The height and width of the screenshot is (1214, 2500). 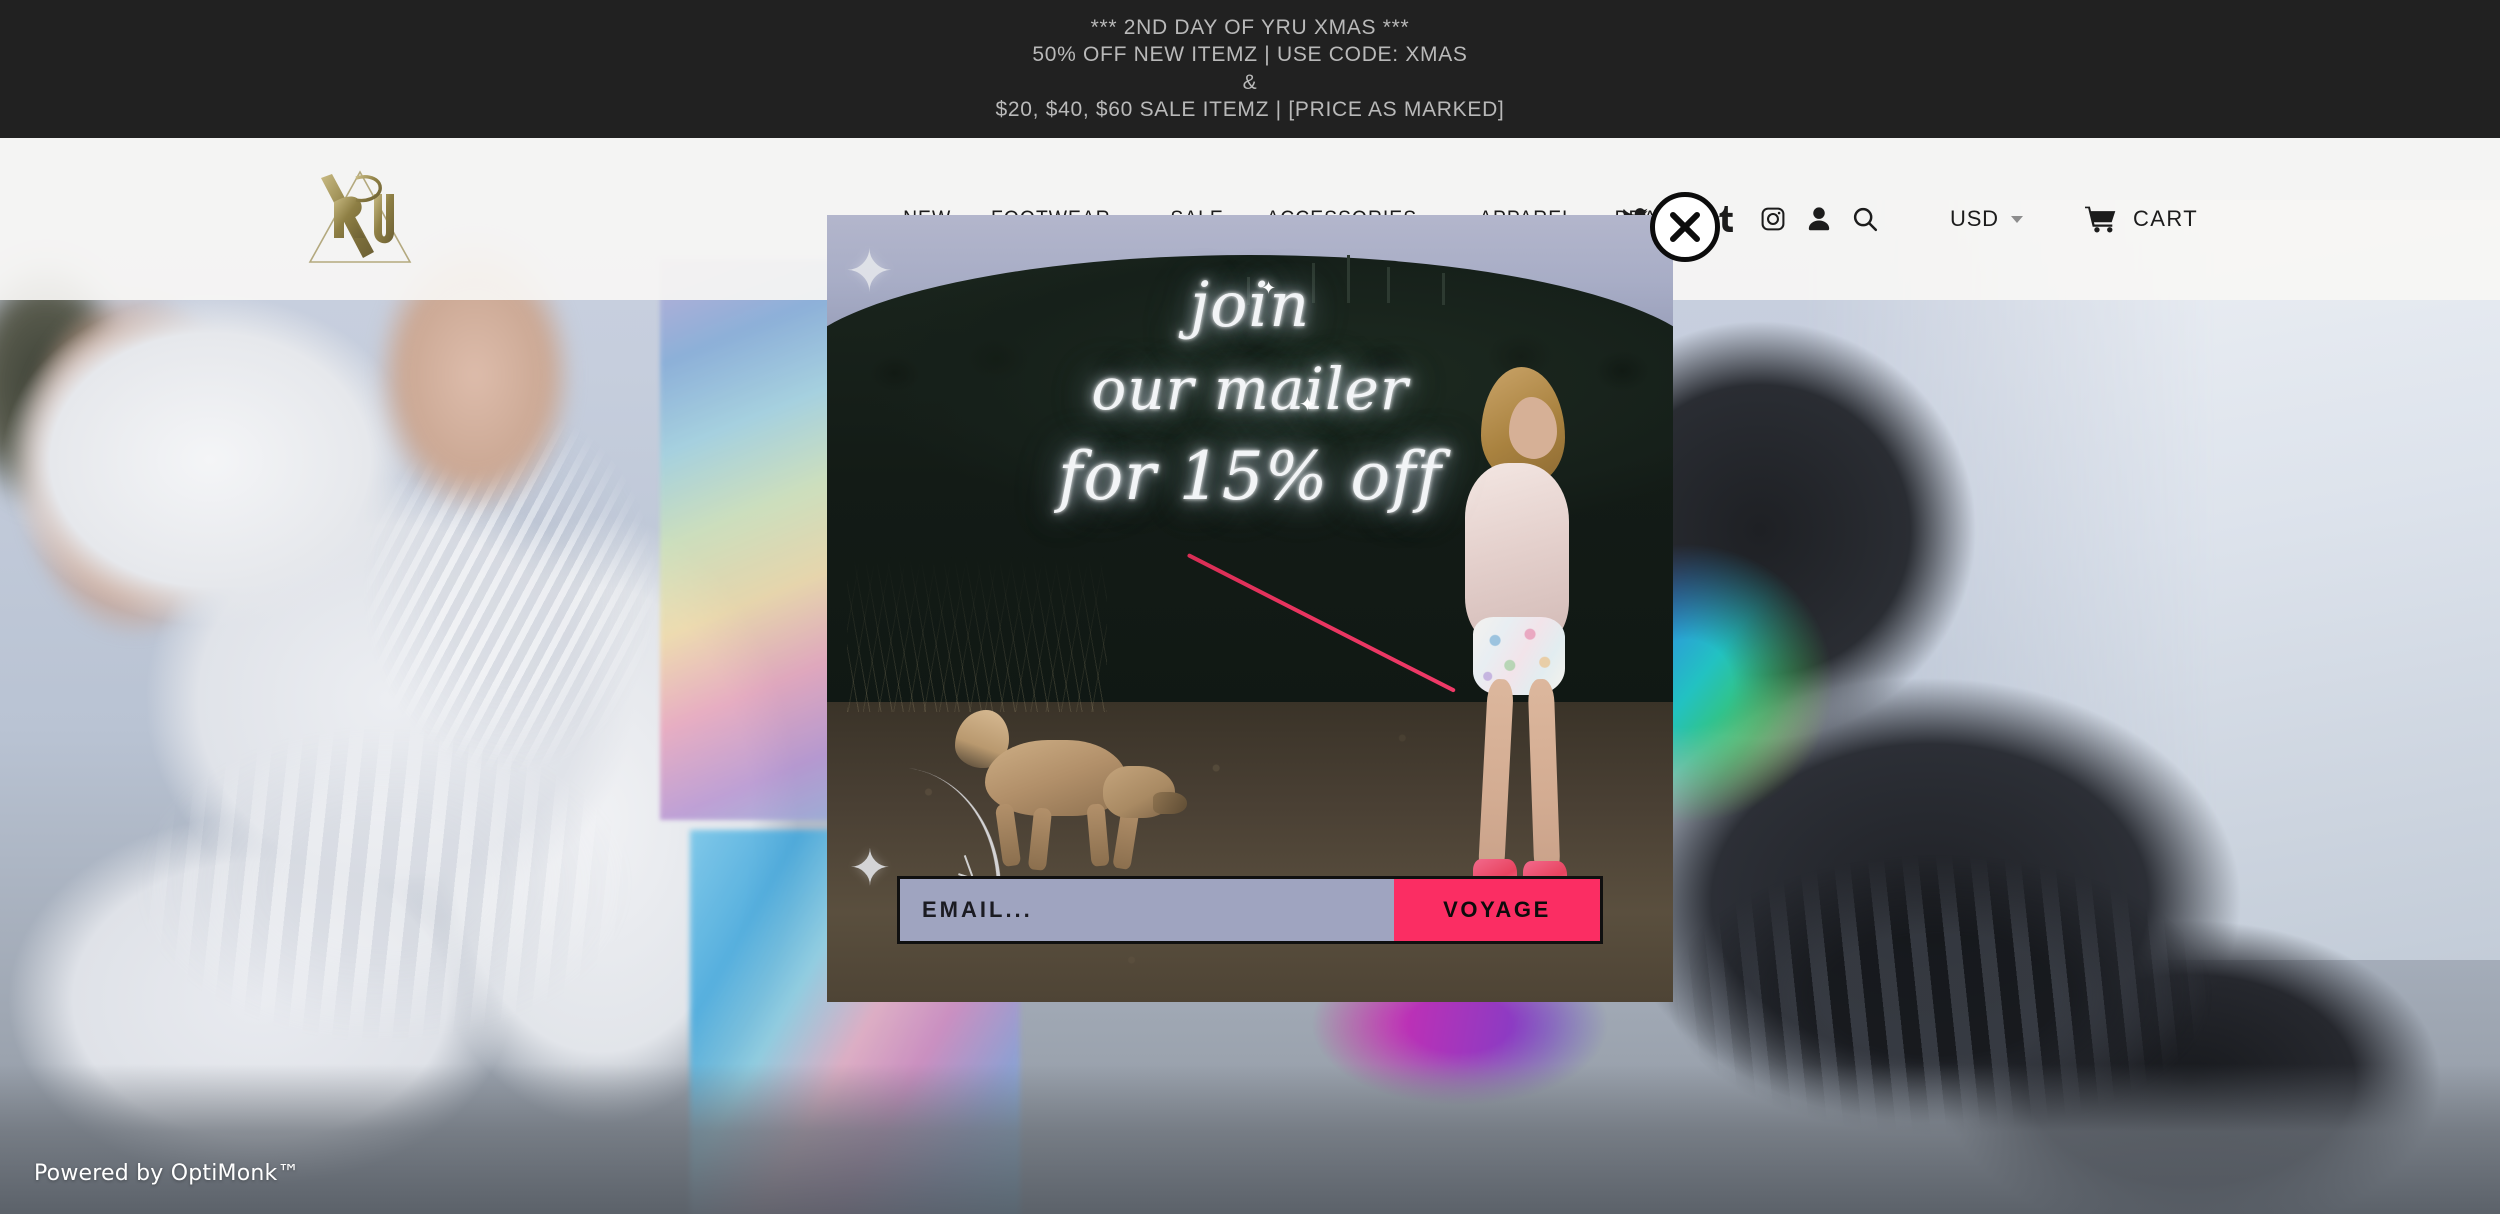 What do you see at coordinates (1250, 1139) in the screenshot?
I see `hero-ground` at bounding box center [1250, 1139].